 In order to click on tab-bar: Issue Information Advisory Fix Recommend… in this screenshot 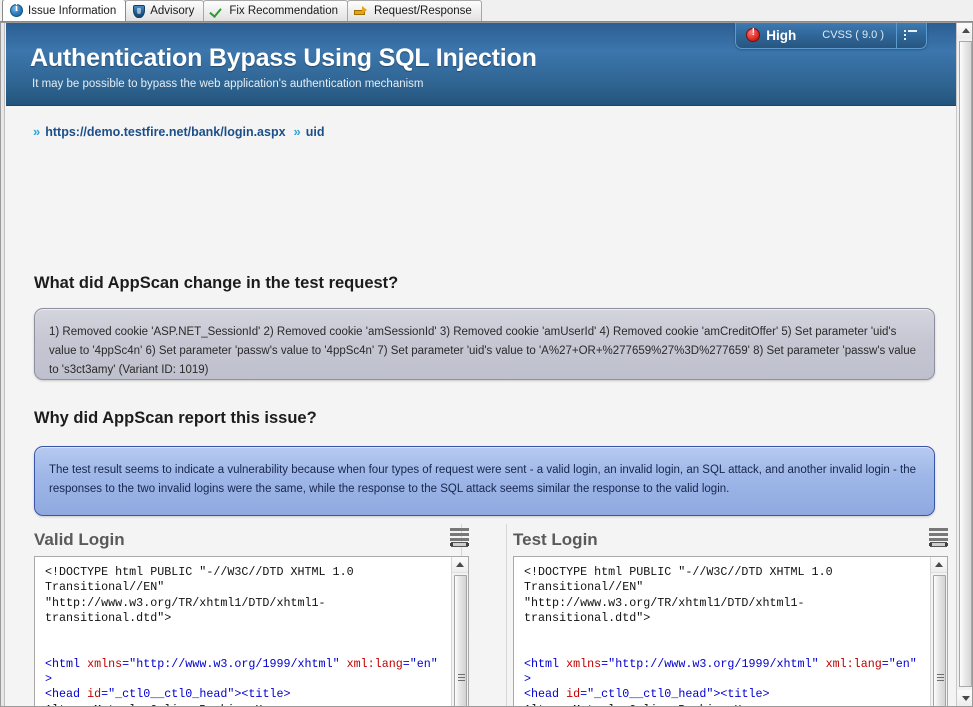, I will do `click(486, 11)`.